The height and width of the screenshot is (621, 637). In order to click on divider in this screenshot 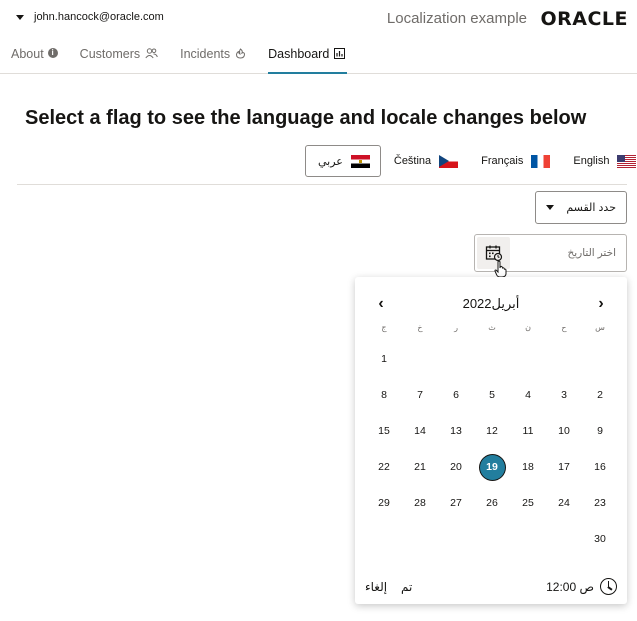, I will do `click(322, 184)`.